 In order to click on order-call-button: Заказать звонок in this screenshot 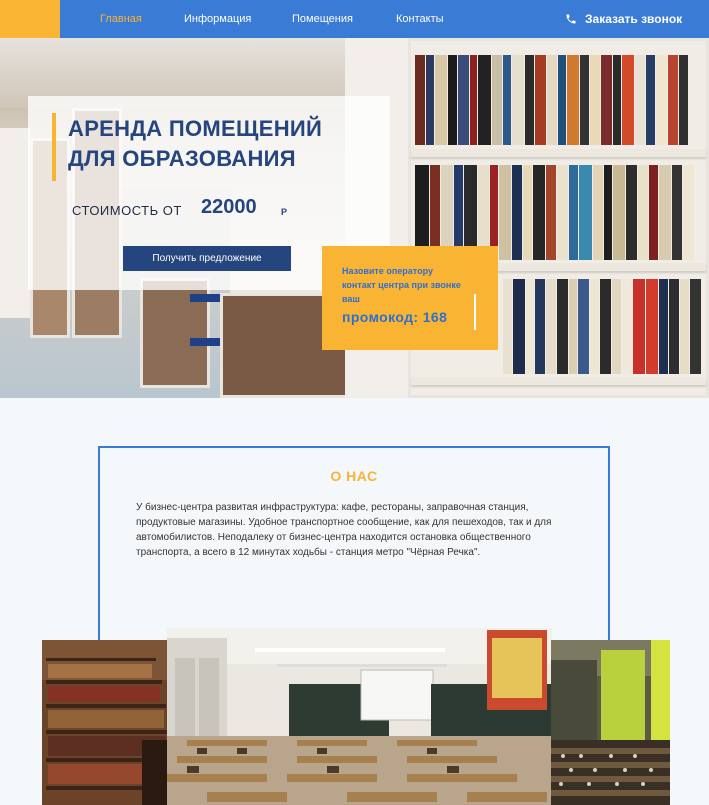, I will do `click(623, 19)`.